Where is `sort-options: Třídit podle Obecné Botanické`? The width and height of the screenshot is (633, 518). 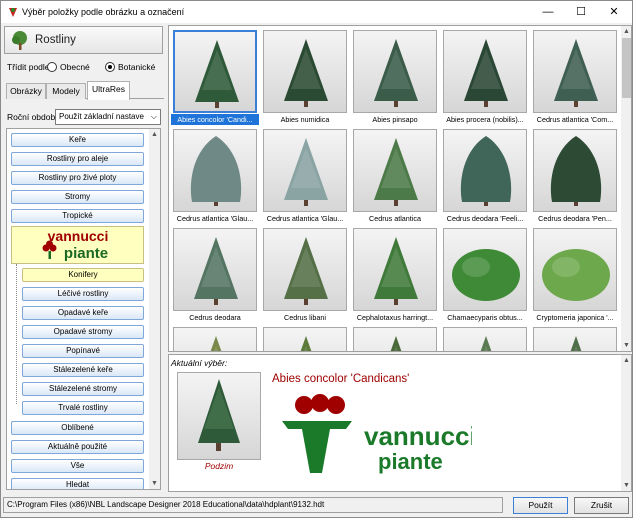 sort-options: Třídit podle Obecné Botanické is located at coordinates (86, 68).